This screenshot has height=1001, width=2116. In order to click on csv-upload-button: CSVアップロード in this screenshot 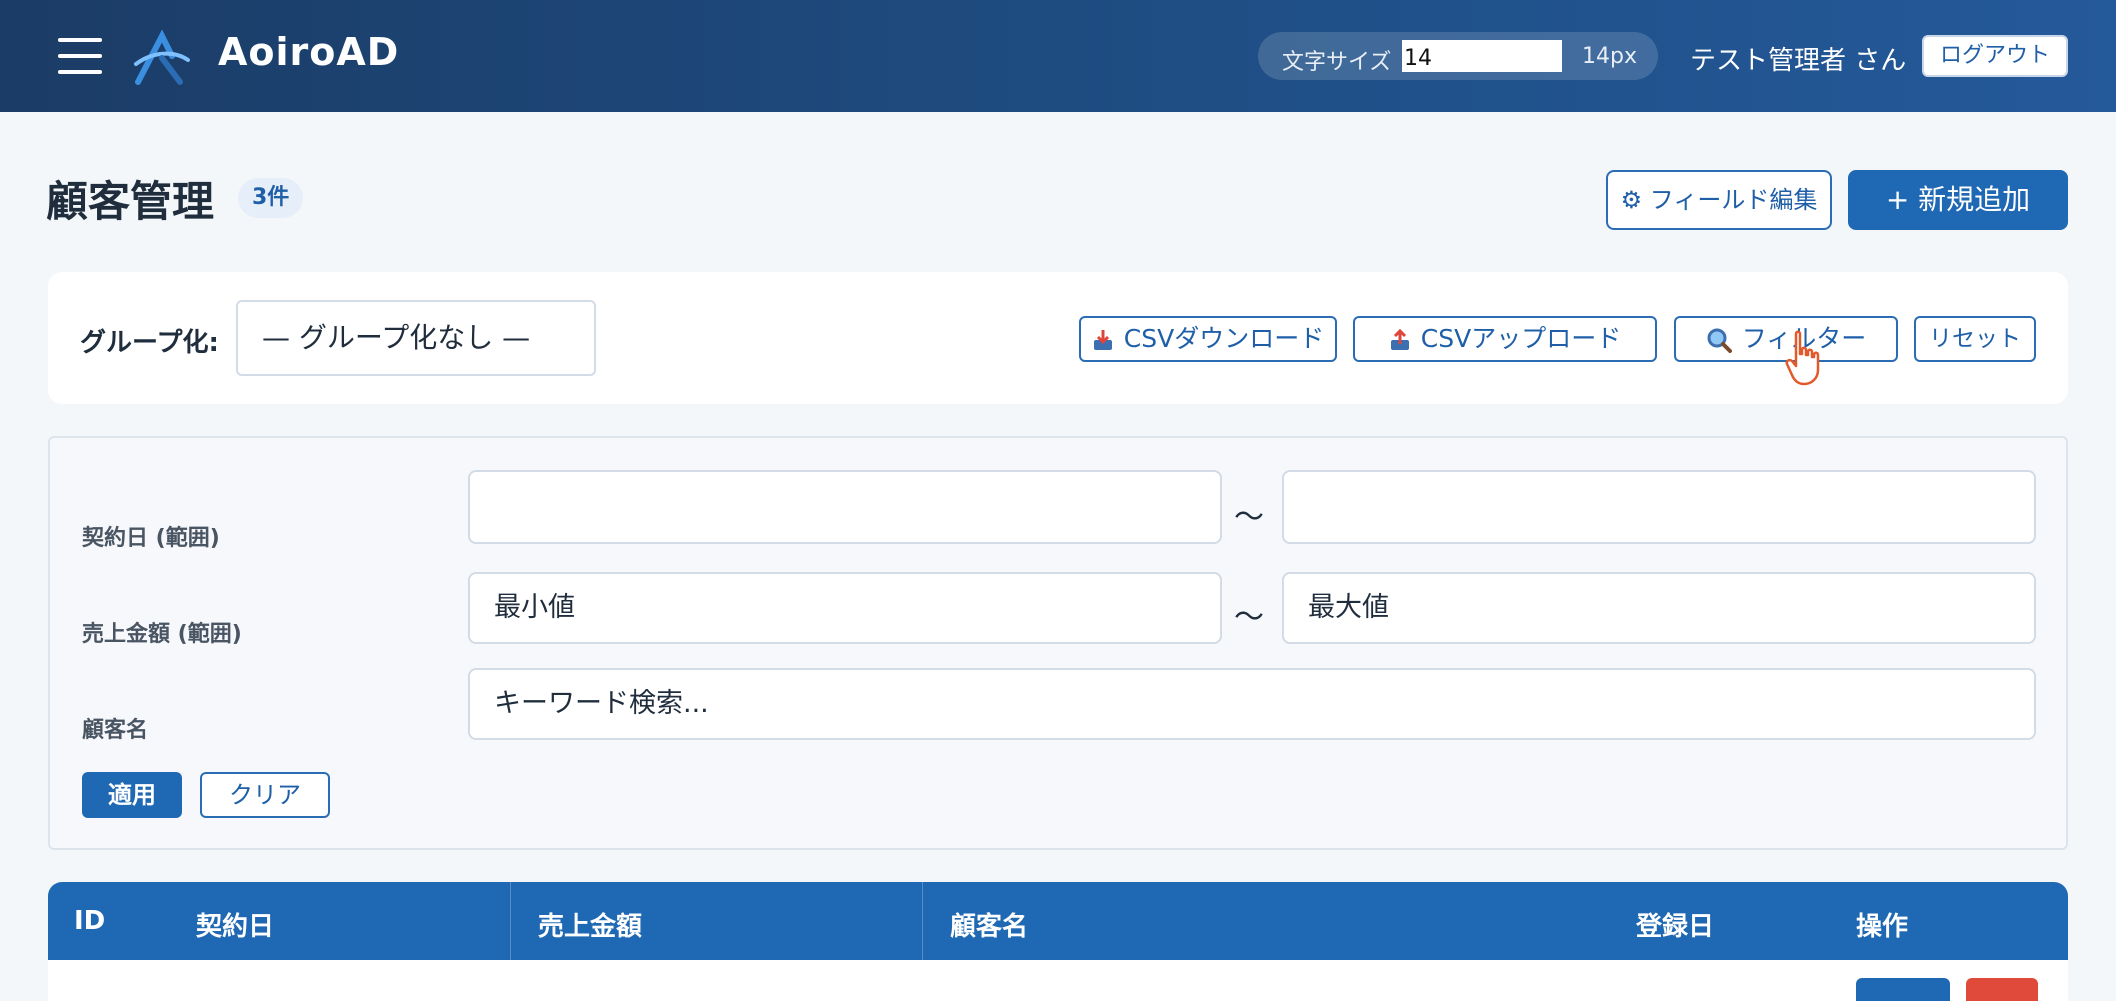, I will do `click(1505, 339)`.